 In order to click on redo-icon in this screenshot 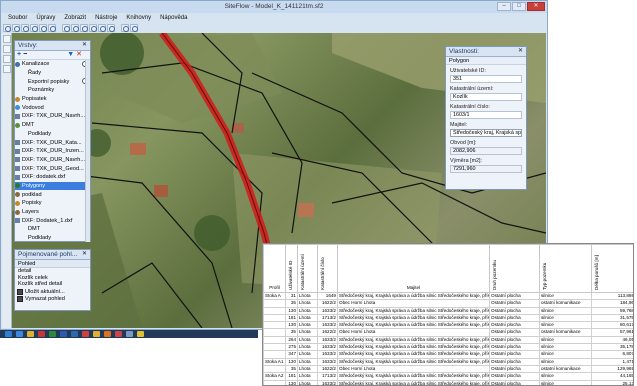, I will do `click(52, 27)`.